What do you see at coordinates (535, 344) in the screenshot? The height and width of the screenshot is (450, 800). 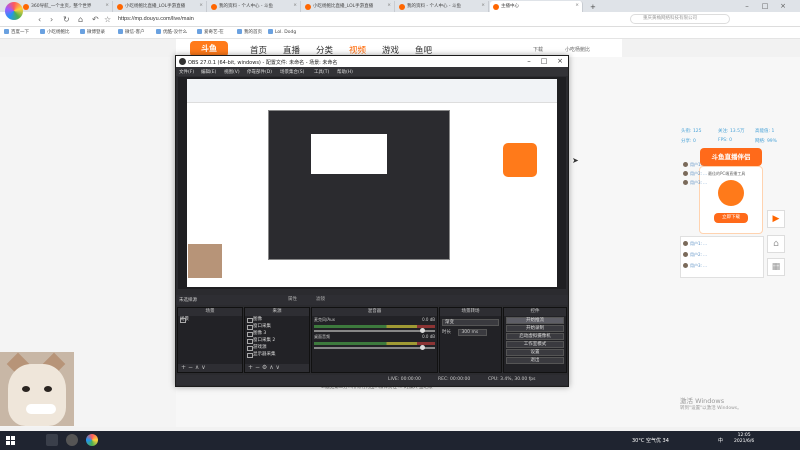 I see `studio-mode-button: 工作室模式` at bounding box center [535, 344].